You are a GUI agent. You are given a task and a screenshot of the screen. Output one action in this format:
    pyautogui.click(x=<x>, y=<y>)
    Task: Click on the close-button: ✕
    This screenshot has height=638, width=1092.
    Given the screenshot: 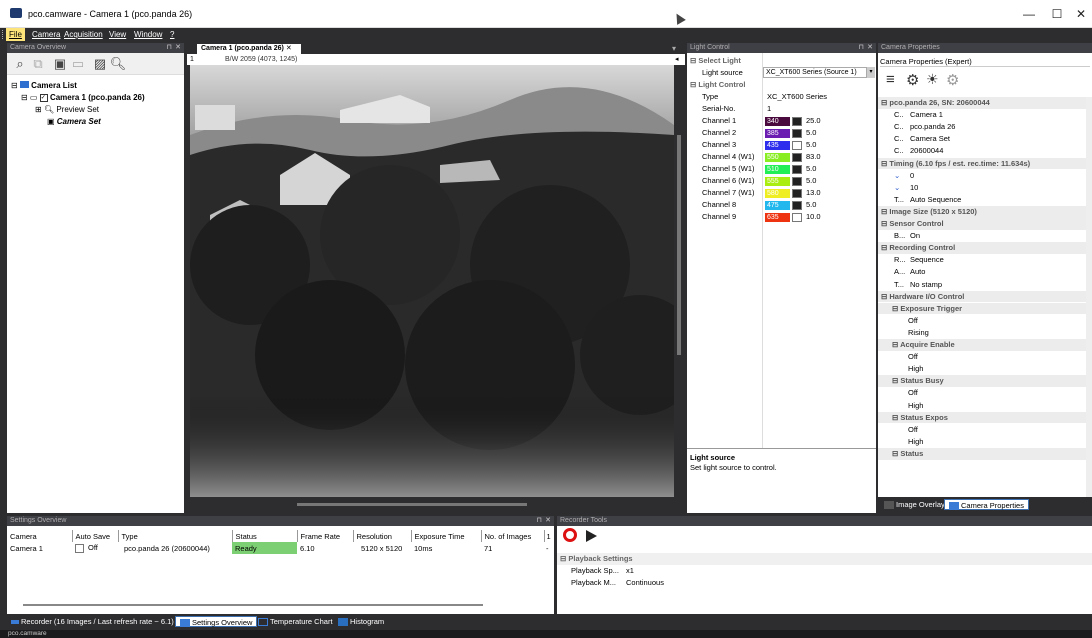 What is the action you would take?
    pyautogui.click(x=1078, y=14)
    